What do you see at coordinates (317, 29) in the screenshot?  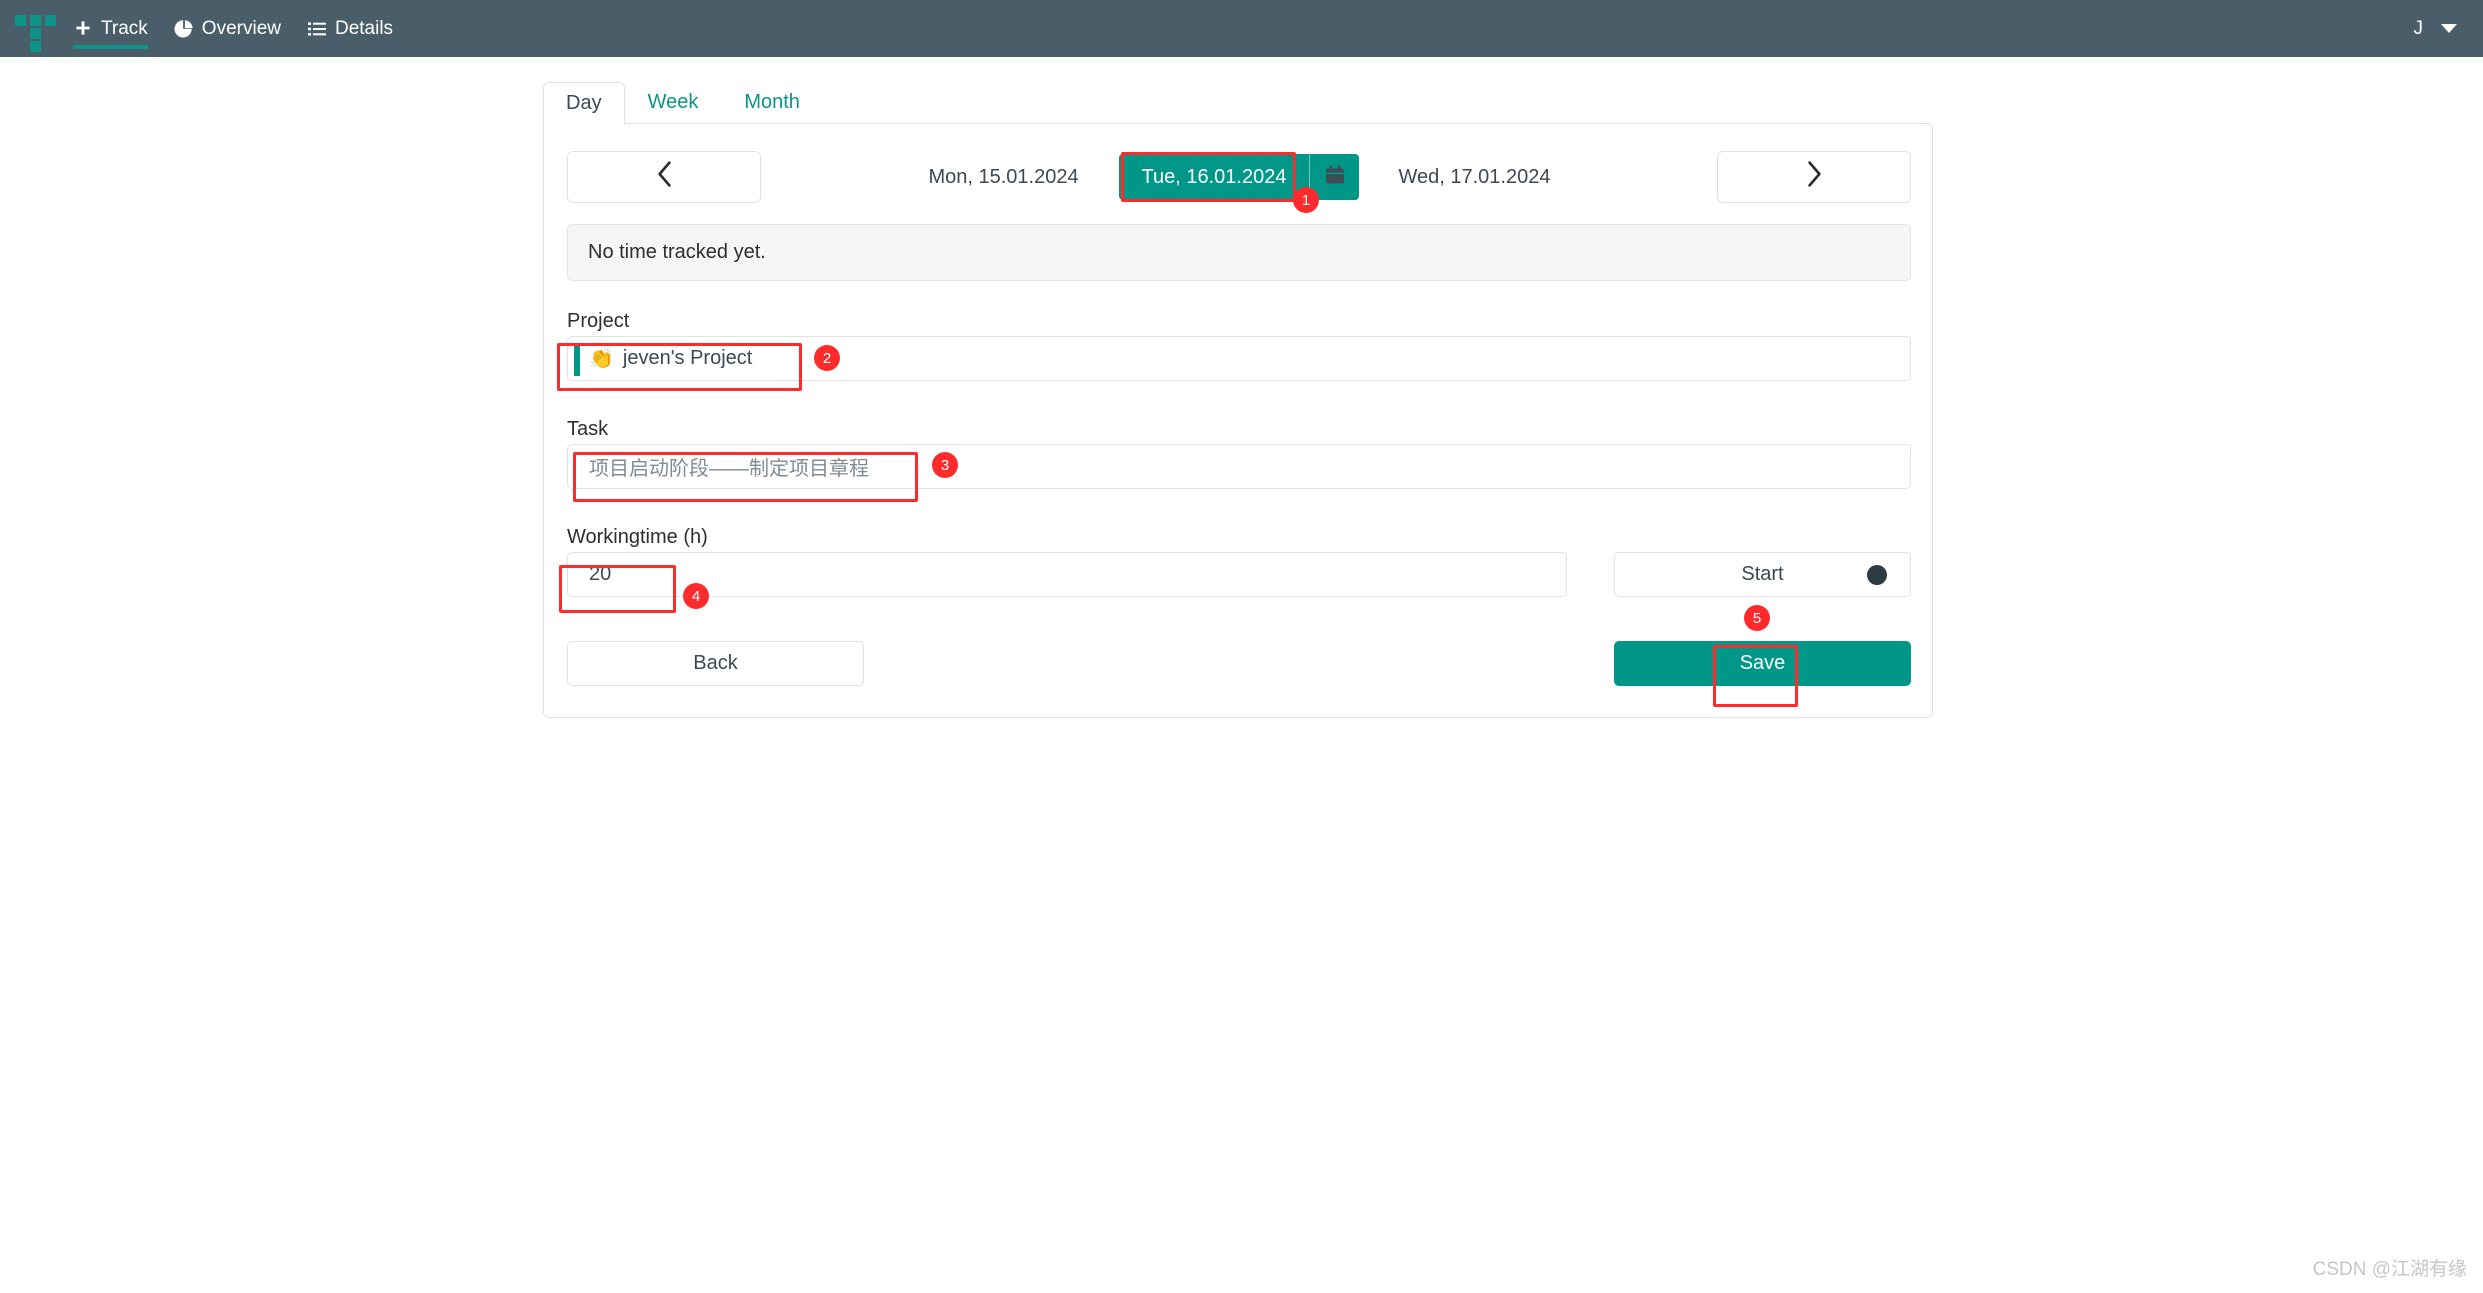 I see `list-icon` at bounding box center [317, 29].